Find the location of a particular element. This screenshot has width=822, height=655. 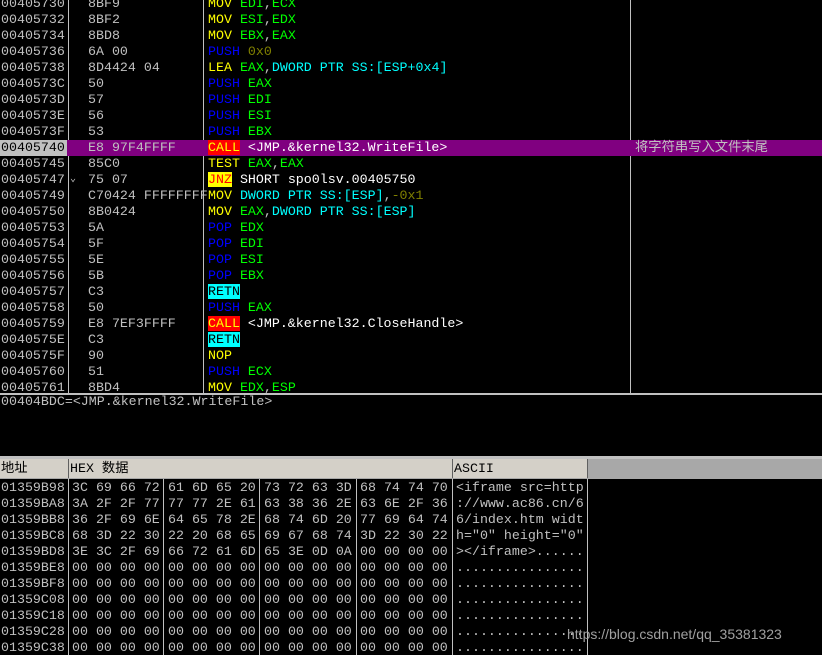

disasm-row: 00405760 51 PUSH ECX is located at coordinates (411, 372).